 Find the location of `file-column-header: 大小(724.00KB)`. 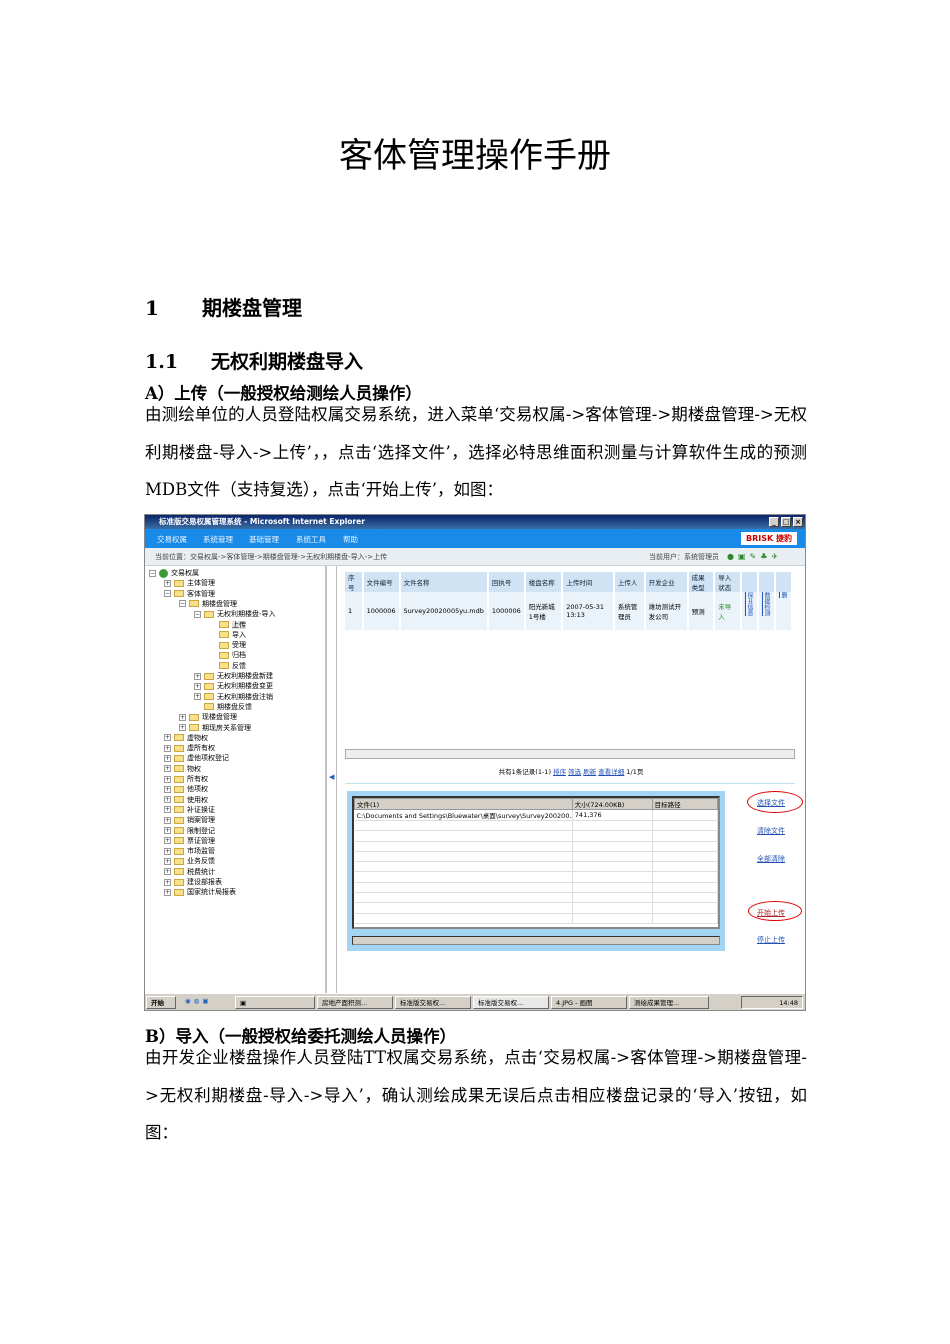

file-column-header: 大小(724.00KB) is located at coordinates (612, 804).